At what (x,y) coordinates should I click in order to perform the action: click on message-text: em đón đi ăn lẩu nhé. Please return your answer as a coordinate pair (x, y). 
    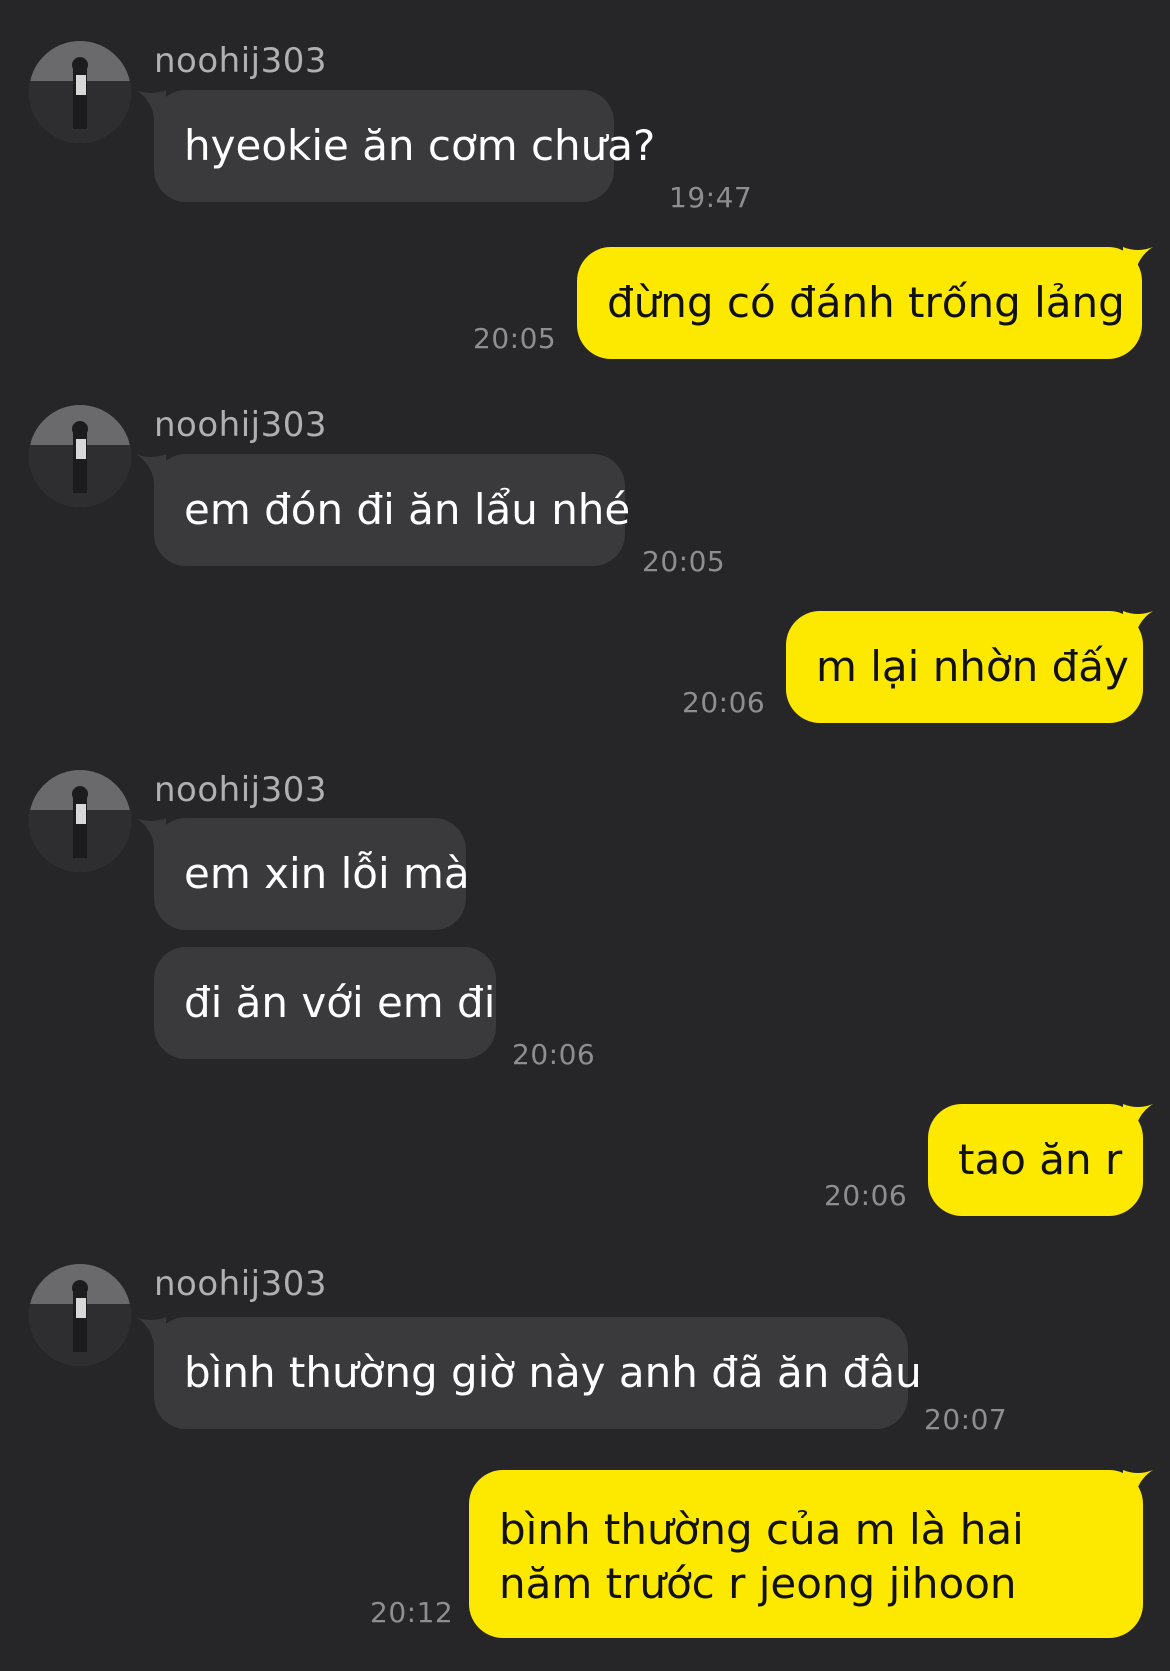
    Looking at the image, I should click on (407, 509).